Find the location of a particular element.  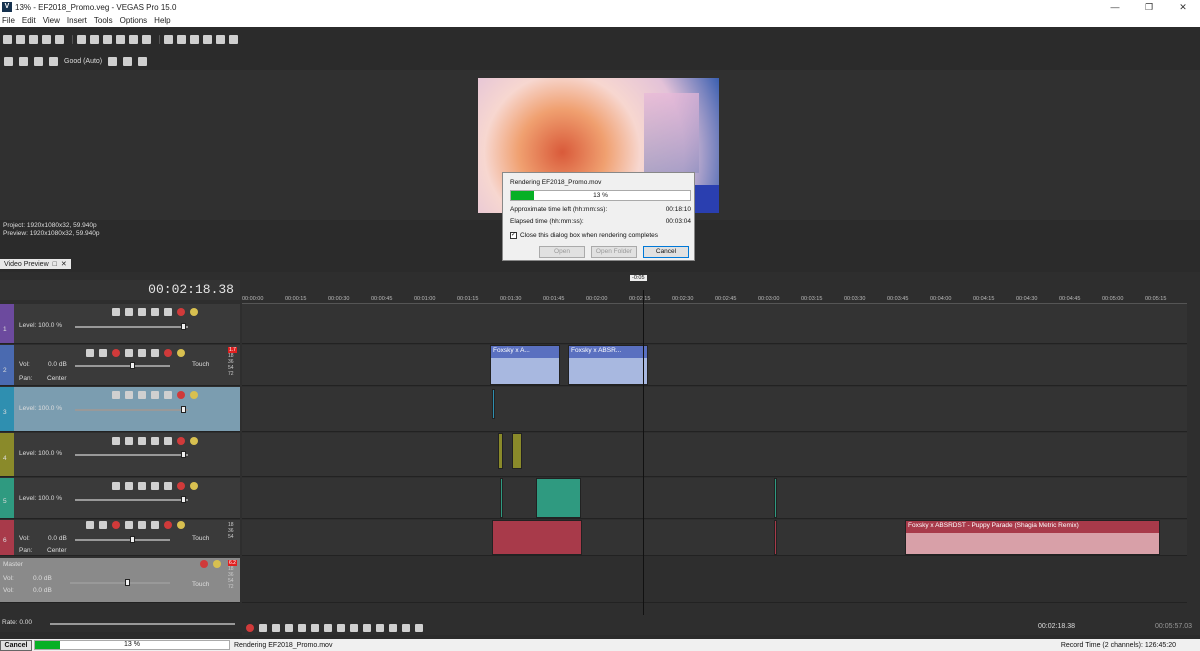

go-to-end-icon is located at coordinates (341, 627).